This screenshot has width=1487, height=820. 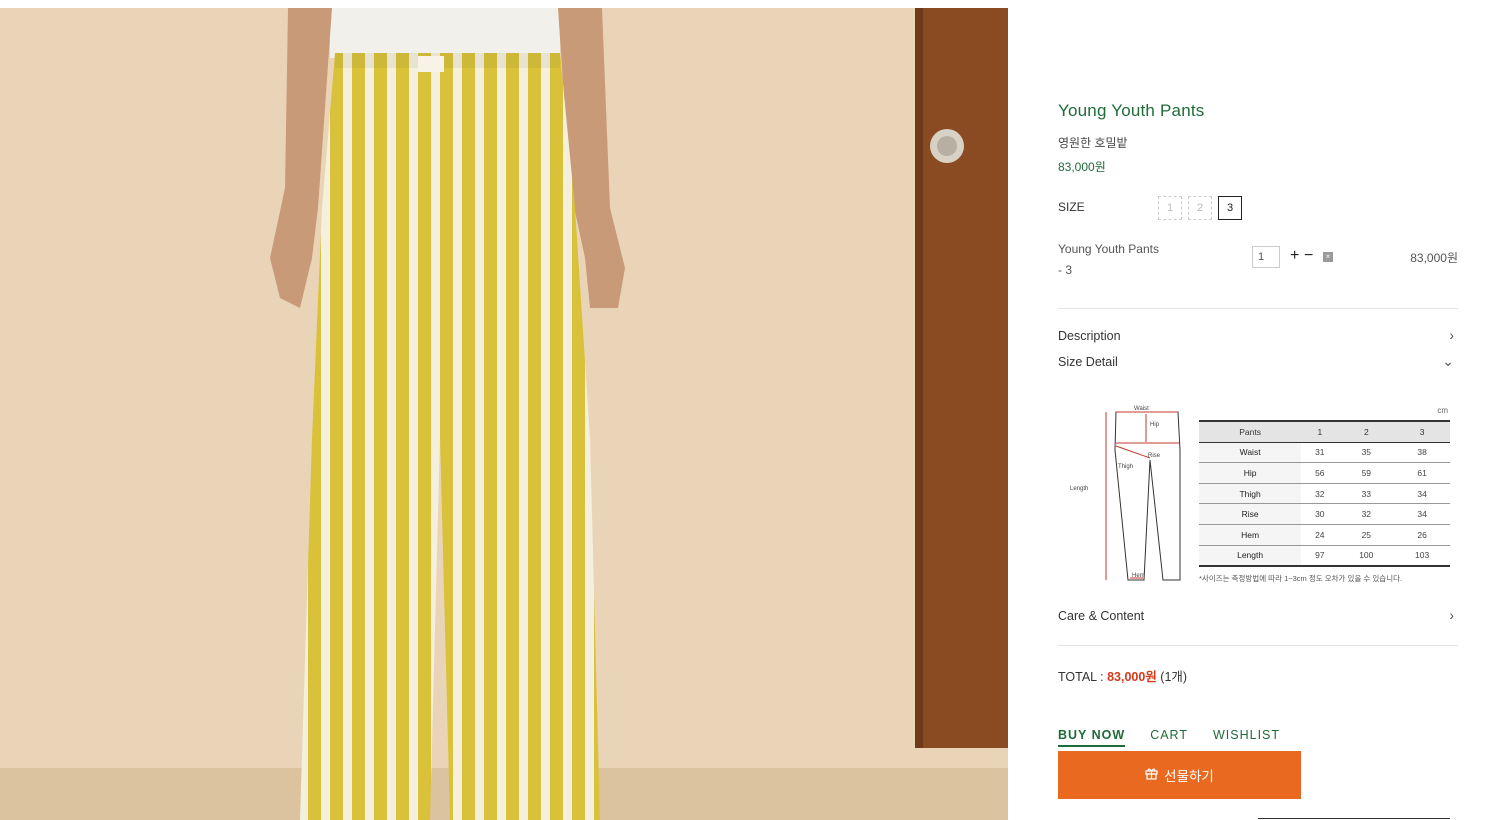 I want to click on selected-option-price: 83,000원, so click(x=1434, y=258).